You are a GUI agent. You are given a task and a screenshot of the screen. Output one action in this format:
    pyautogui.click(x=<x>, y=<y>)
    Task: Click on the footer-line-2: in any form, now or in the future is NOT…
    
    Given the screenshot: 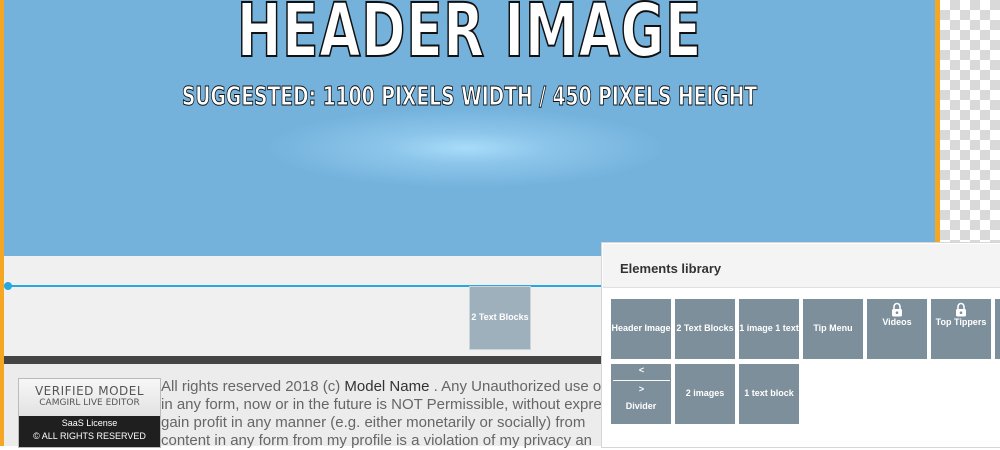 What is the action you would take?
    pyautogui.click(x=385, y=404)
    